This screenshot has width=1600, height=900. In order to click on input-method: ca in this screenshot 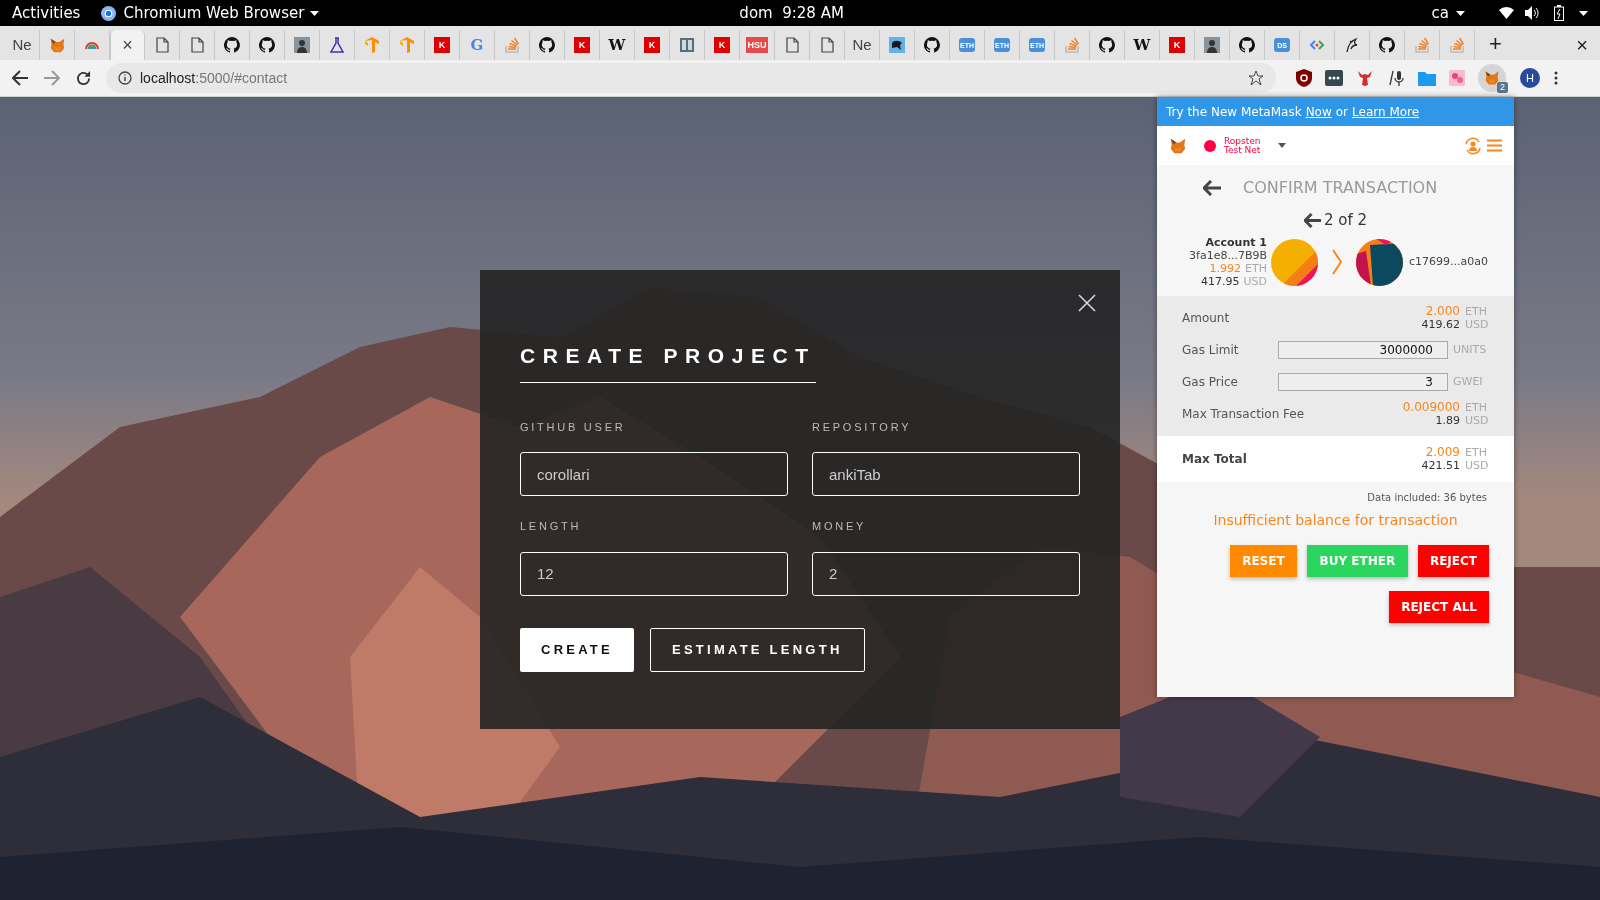, I will do `click(1440, 13)`.